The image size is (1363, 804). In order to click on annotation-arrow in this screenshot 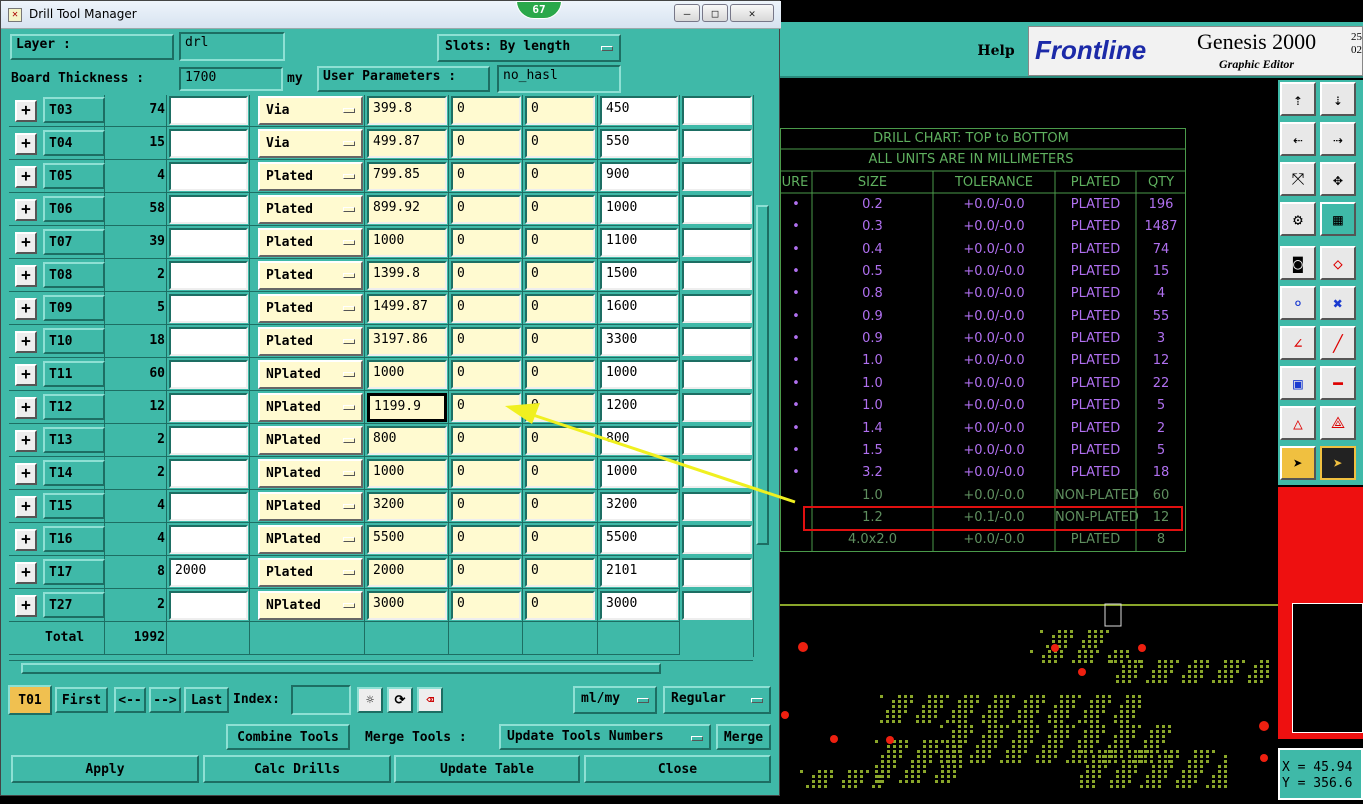, I will do `click(650, 453)`.